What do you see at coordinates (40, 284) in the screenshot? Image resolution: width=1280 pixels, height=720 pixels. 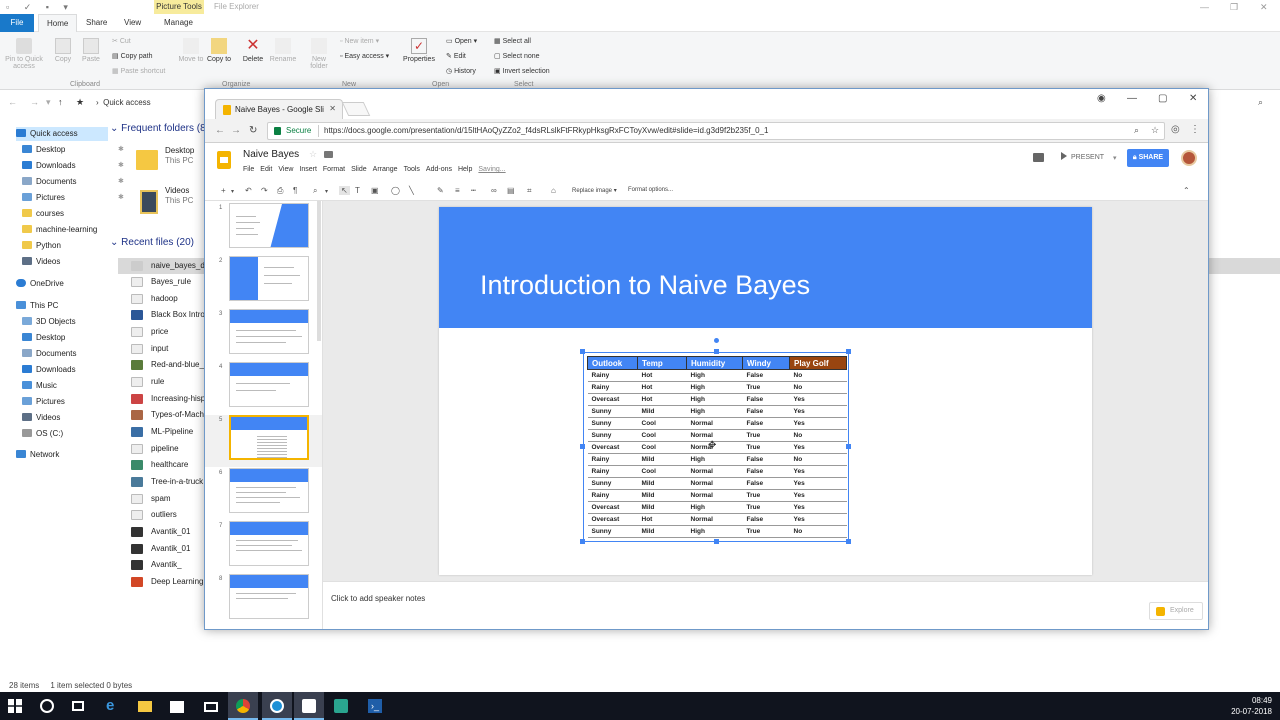 I see `nav-onedrive: OneDrive` at bounding box center [40, 284].